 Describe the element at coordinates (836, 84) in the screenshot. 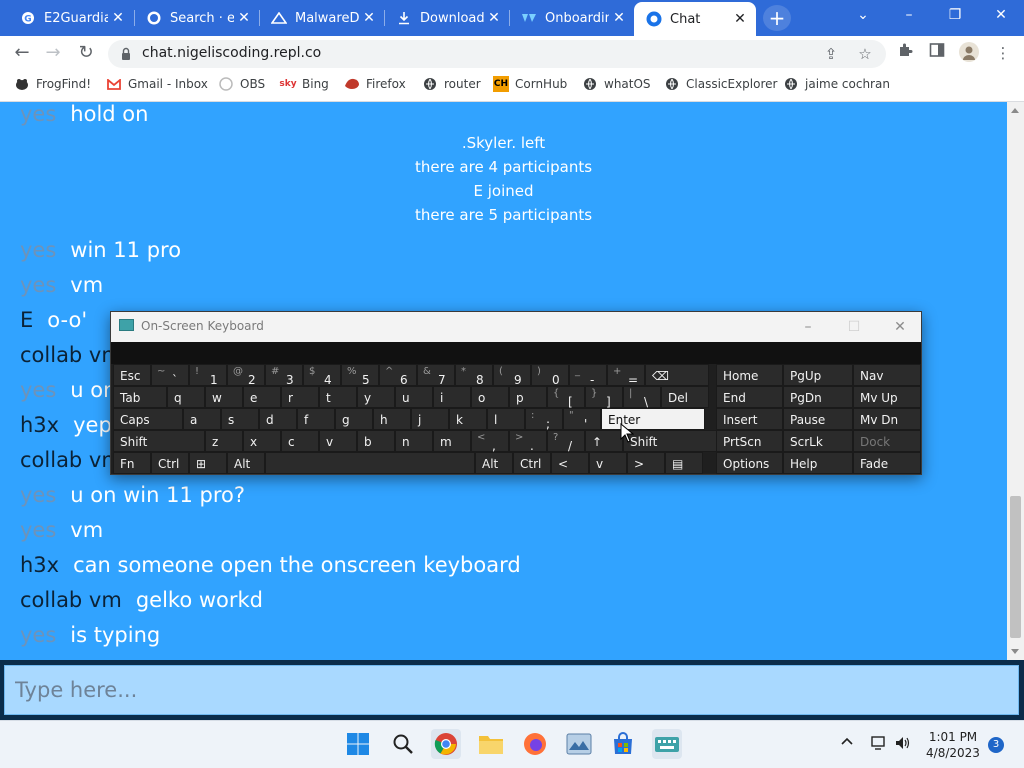

I see `bookmark-jaime-cochran: jaime cochran` at that location.